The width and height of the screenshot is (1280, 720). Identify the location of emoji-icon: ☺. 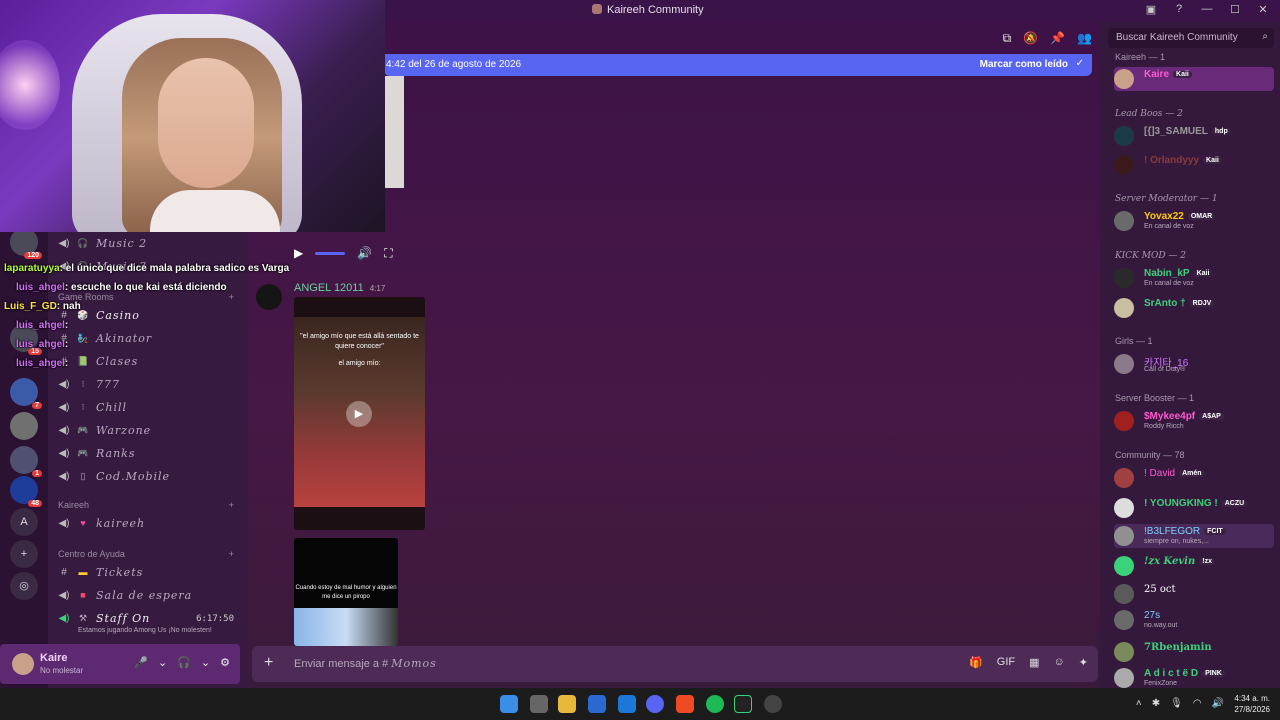
(1059, 662).